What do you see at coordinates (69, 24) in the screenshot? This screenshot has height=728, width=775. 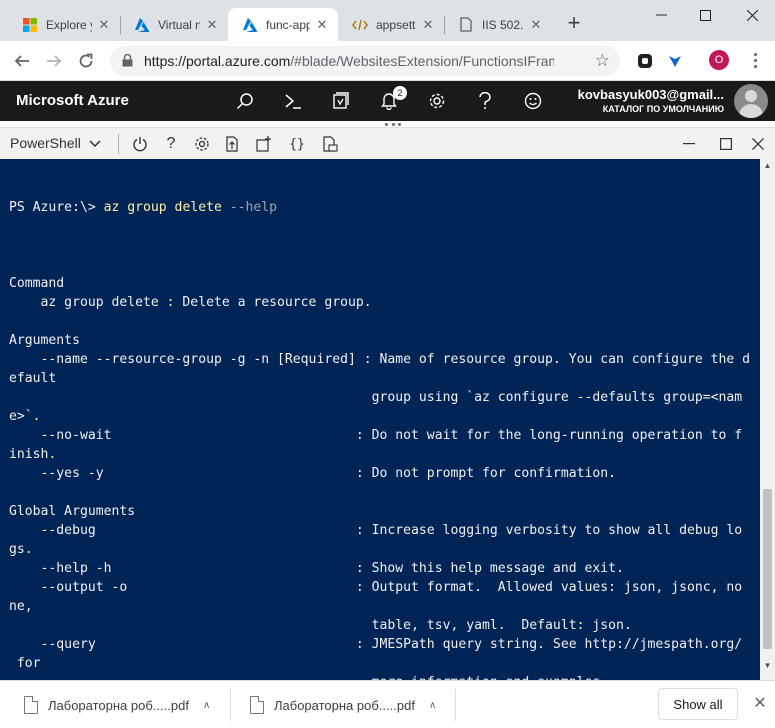 I see `tab-title: Explore y` at bounding box center [69, 24].